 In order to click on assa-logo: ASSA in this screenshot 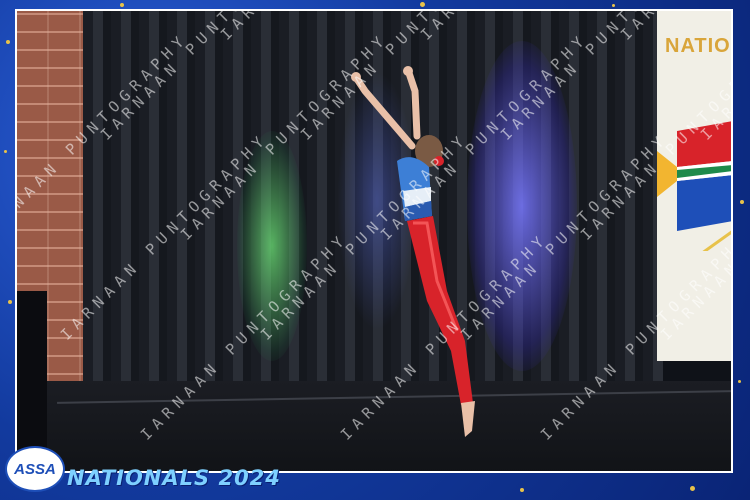, I will do `click(35, 469)`.